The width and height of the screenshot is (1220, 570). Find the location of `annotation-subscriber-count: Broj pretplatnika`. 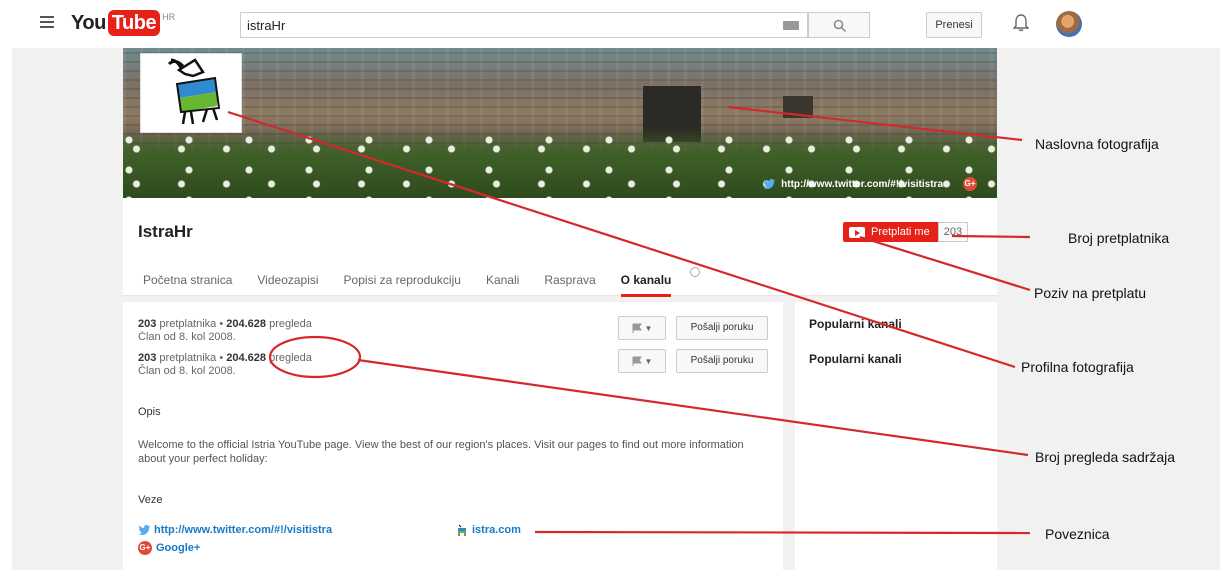

annotation-subscriber-count: Broj pretplatnika is located at coordinates (1119, 238).